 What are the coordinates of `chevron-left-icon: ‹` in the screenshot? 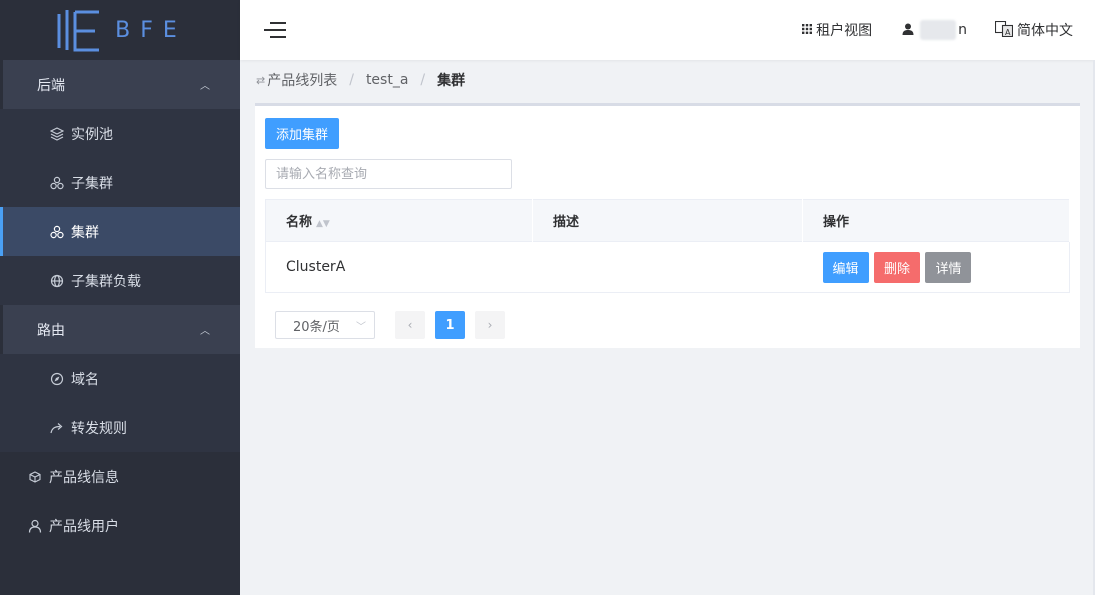 It's located at (410, 325).